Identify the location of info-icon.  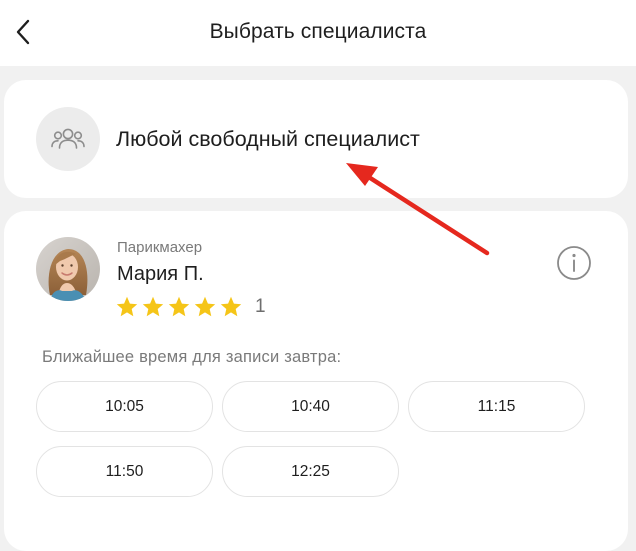
(574, 263).